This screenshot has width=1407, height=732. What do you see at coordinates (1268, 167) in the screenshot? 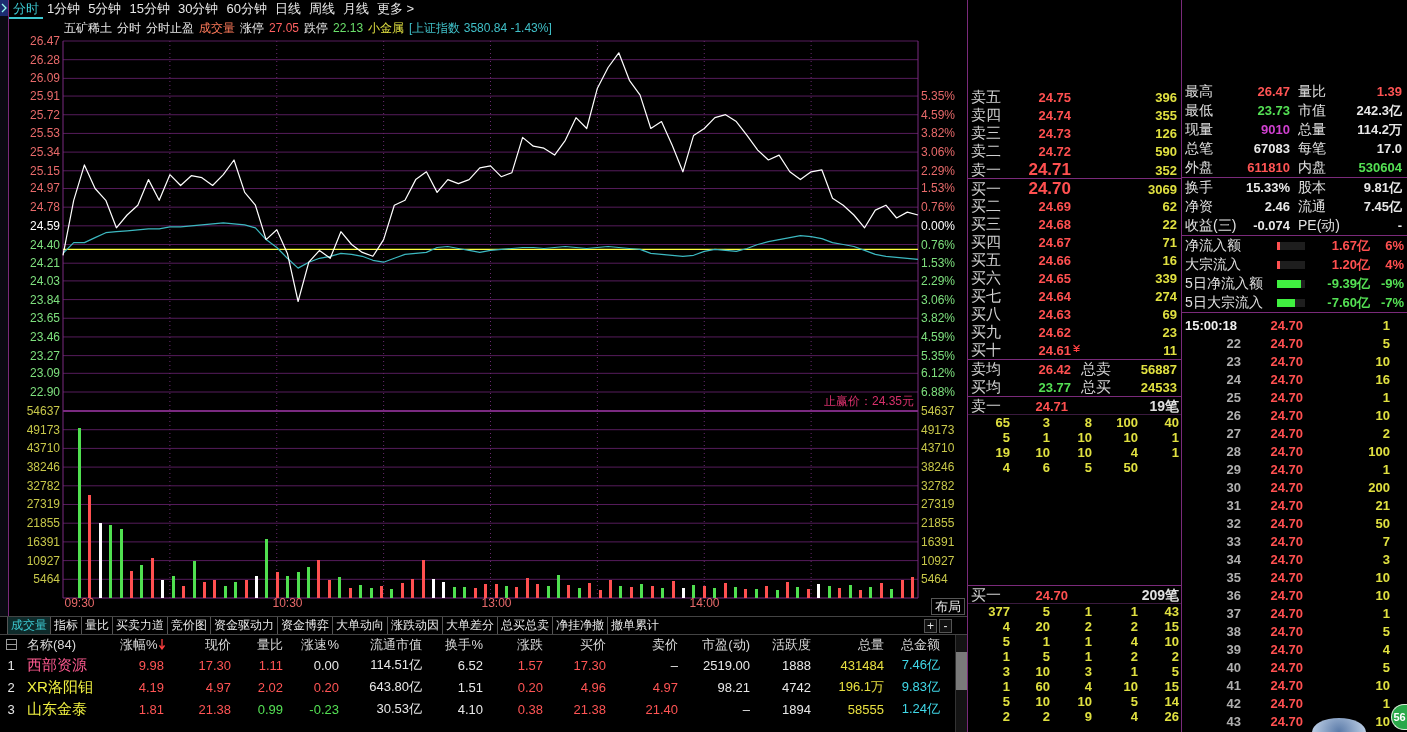
I see `stat-value: 611810` at bounding box center [1268, 167].